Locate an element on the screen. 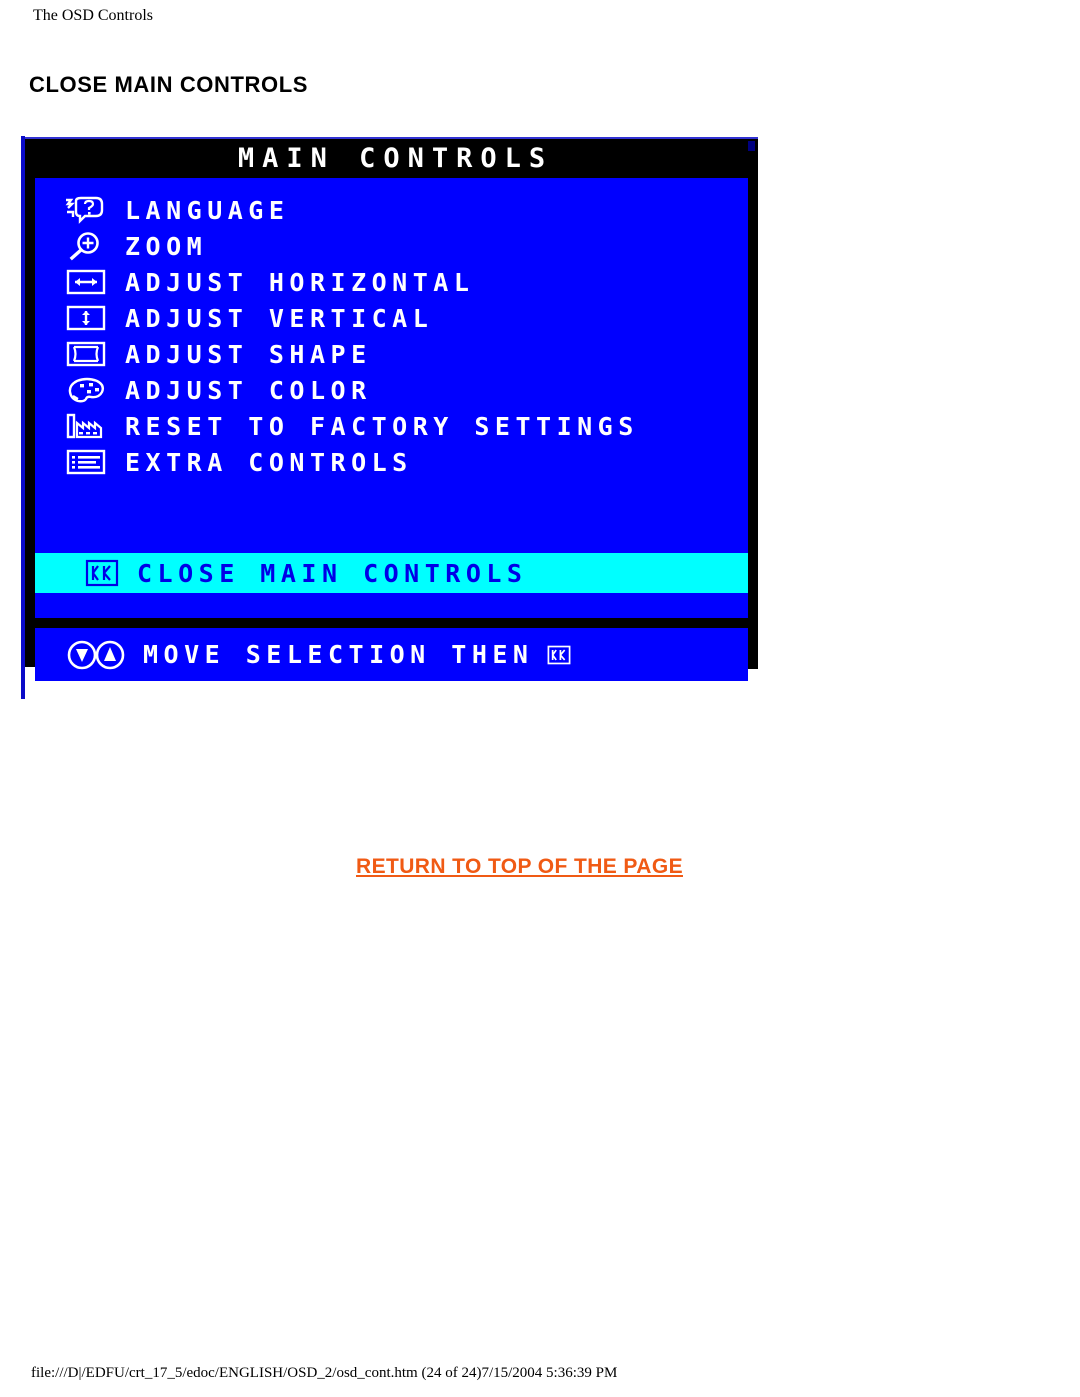 This screenshot has width=1080, height=1397. horizontal-arrows-icon is located at coordinates (86, 282).